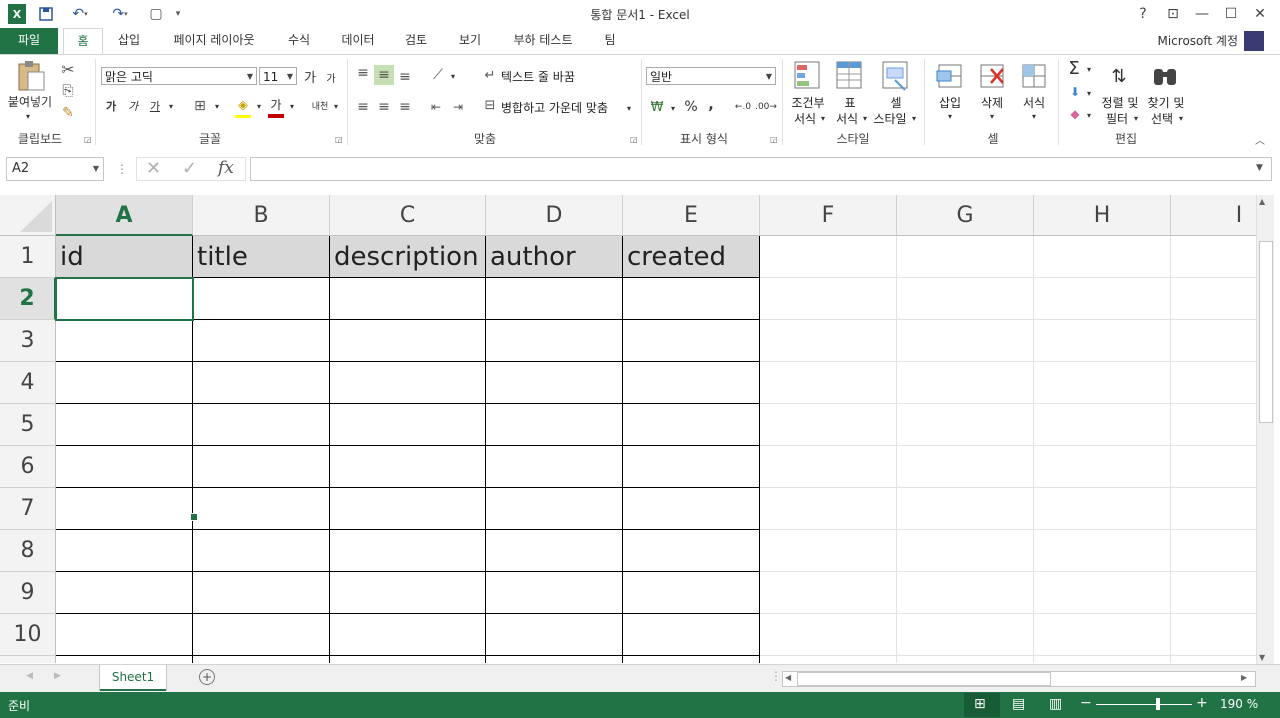 This screenshot has height=718, width=1280. I want to click on cell-h2, so click(1102, 299).